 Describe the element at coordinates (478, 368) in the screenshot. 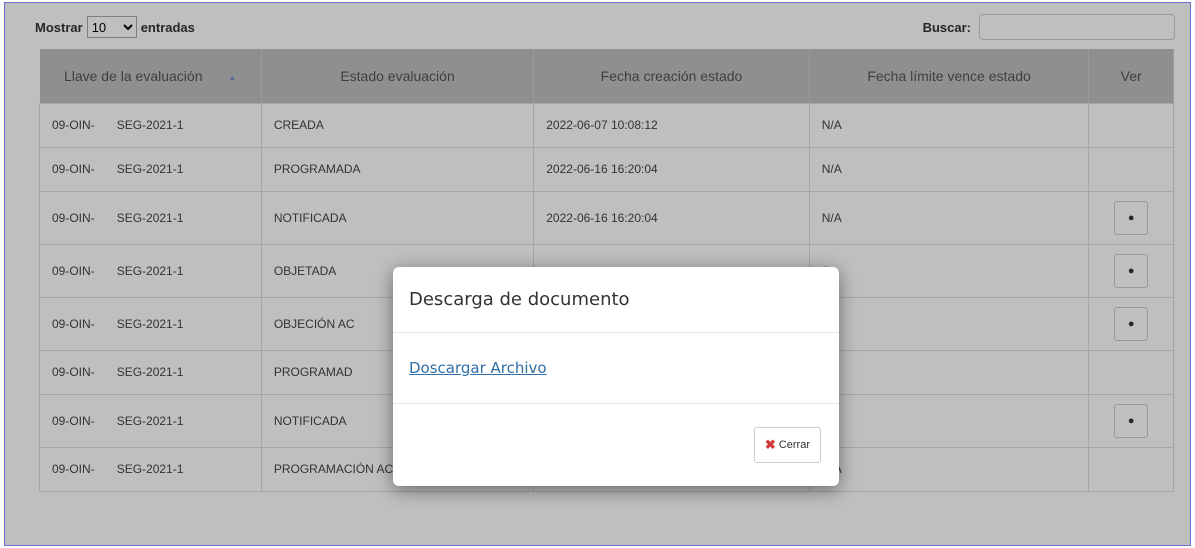

I see `download-link: Doscargar Archivo` at that location.